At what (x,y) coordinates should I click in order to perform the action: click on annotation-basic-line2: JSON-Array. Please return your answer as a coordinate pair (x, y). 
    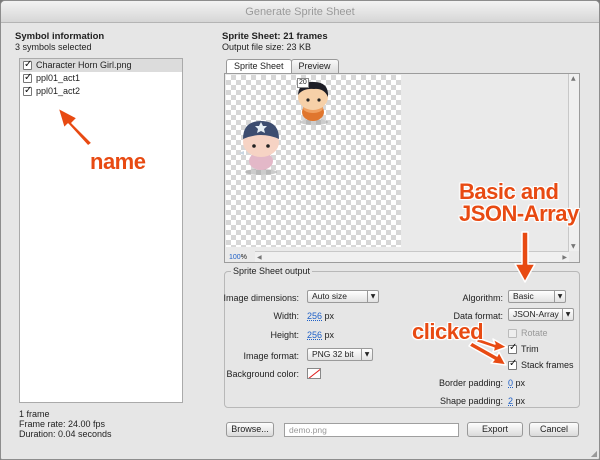
    Looking at the image, I should click on (519, 213).